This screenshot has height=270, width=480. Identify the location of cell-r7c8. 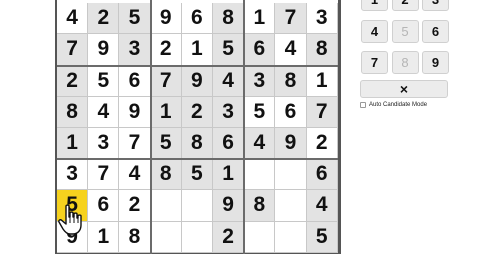
(291, 206).